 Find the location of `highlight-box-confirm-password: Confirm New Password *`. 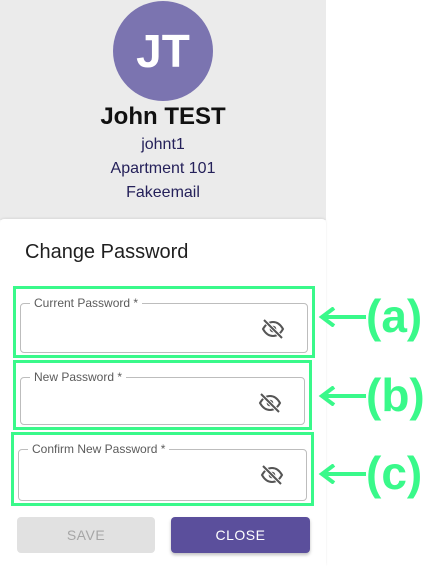

highlight-box-confirm-password: Confirm New Password * is located at coordinates (162, 469).